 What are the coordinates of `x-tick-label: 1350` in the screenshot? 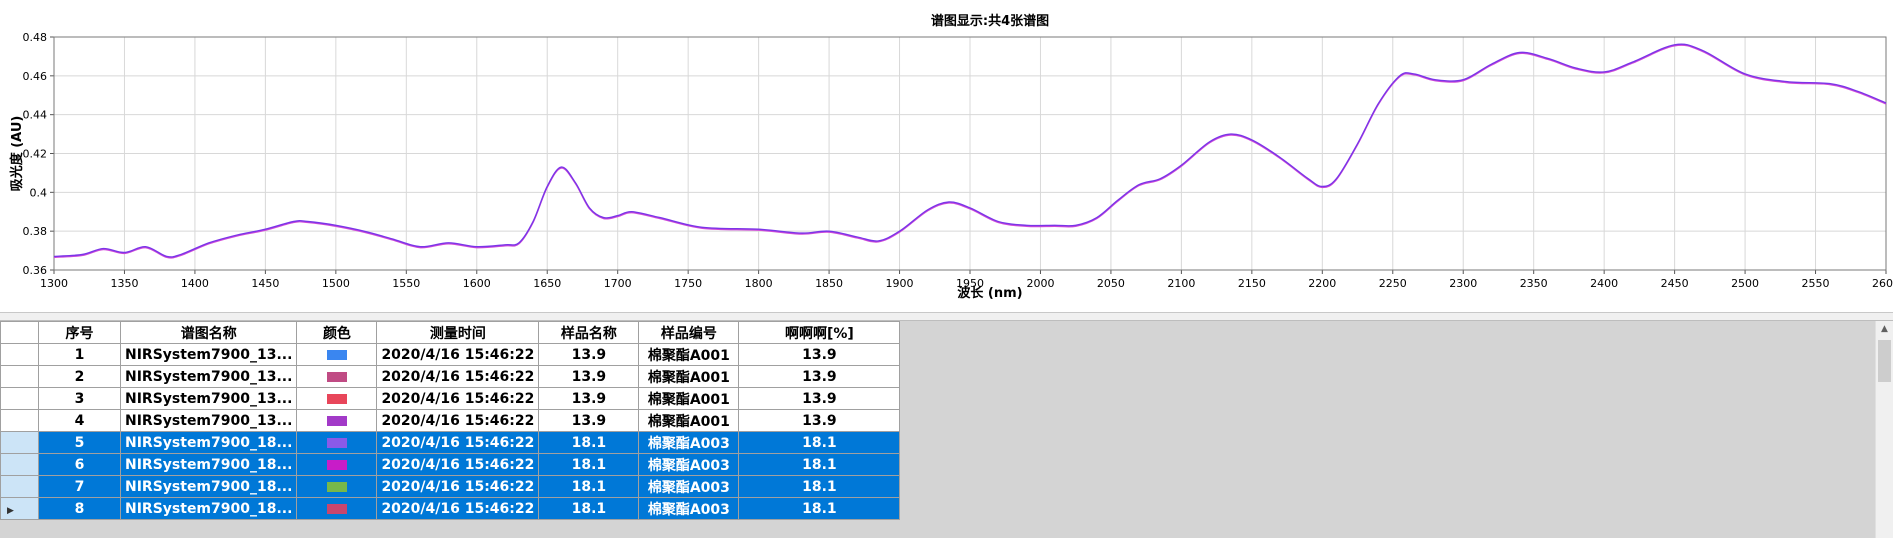 It's located at (124, 283).